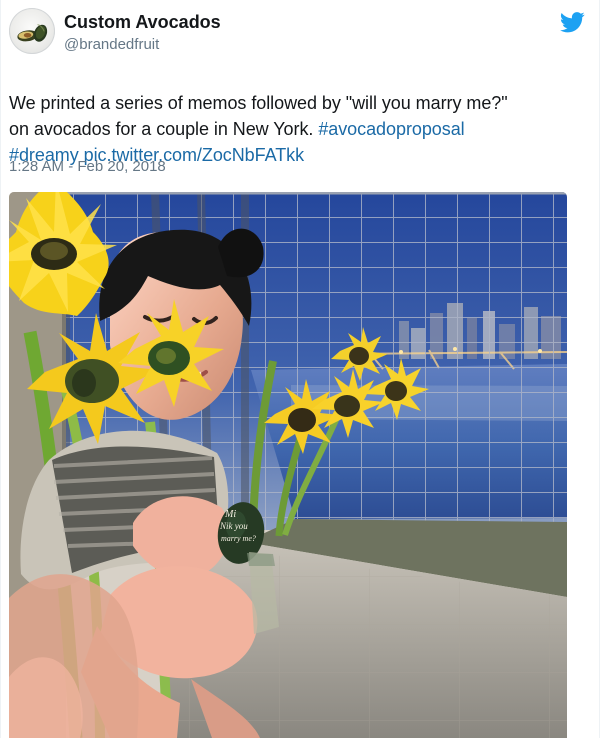  What do you see at coordinates (230, 514) in the screenshot?
I see `avocado-text-line-1: Mi` at bounding box center [230, 514].